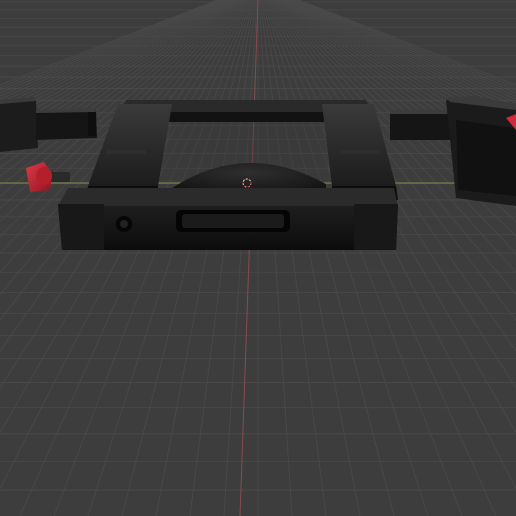 Image resolution: width=516 pixels, height=516 pixels. Describe the element at coordinates (453, 151) in the screenshot. I see `right-side-handle` at that location.